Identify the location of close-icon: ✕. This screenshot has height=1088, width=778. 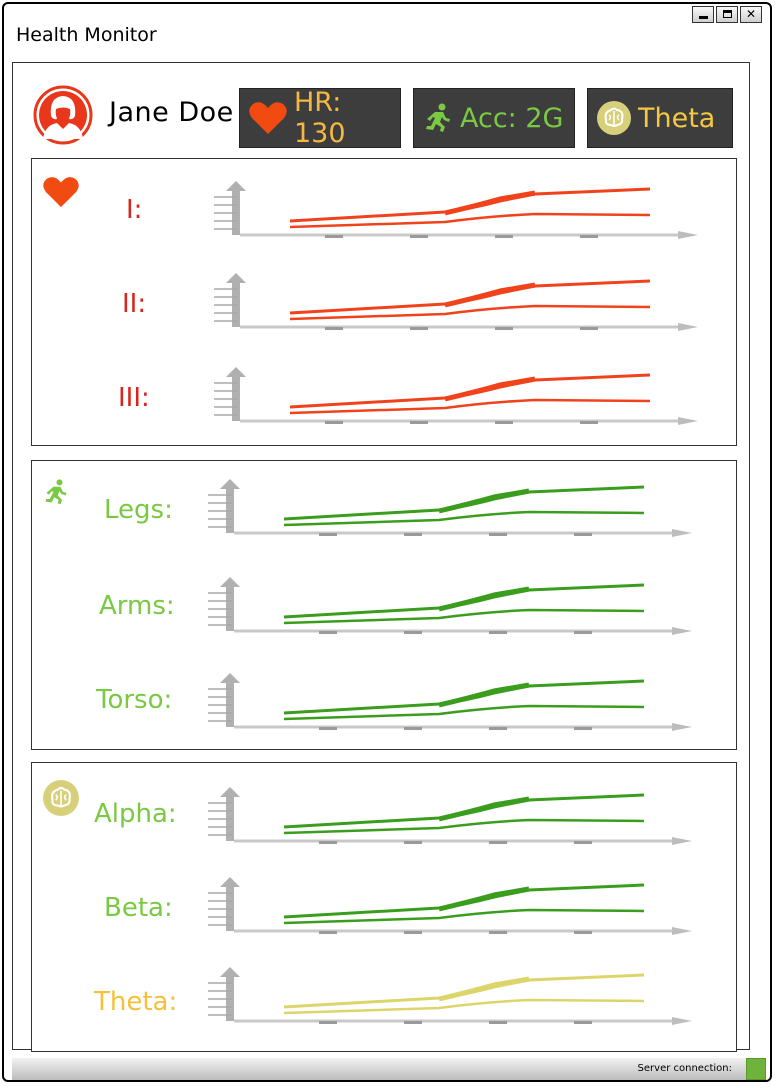
(751, 14).